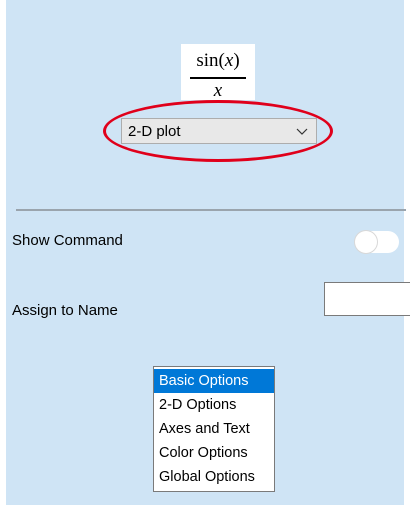 This screenshot has width=410, height=505. I want to click on fraction-bar, so click(218, 78).